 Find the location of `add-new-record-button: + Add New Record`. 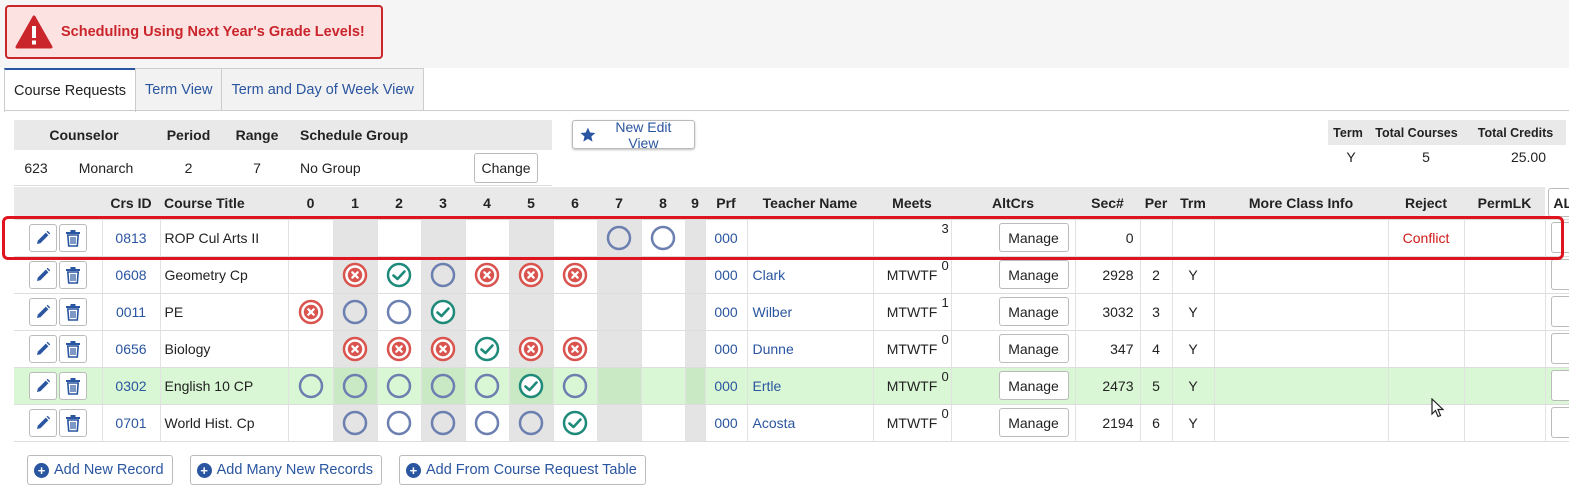

add-new-record-button: + Add New Record is located at coordinates (100, 470).